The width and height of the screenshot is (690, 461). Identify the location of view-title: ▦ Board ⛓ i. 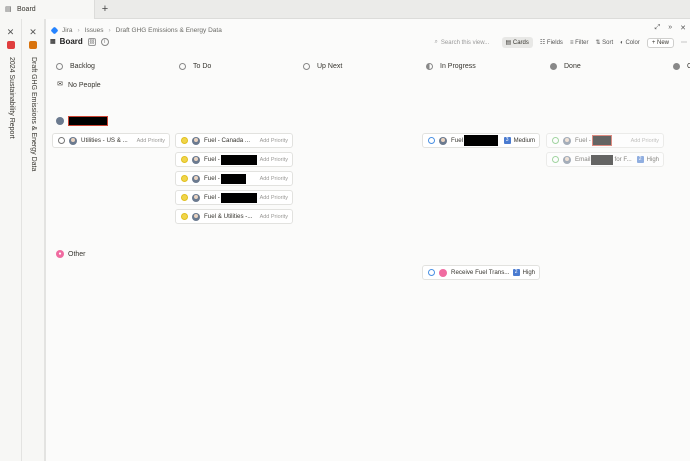
(79, 41).